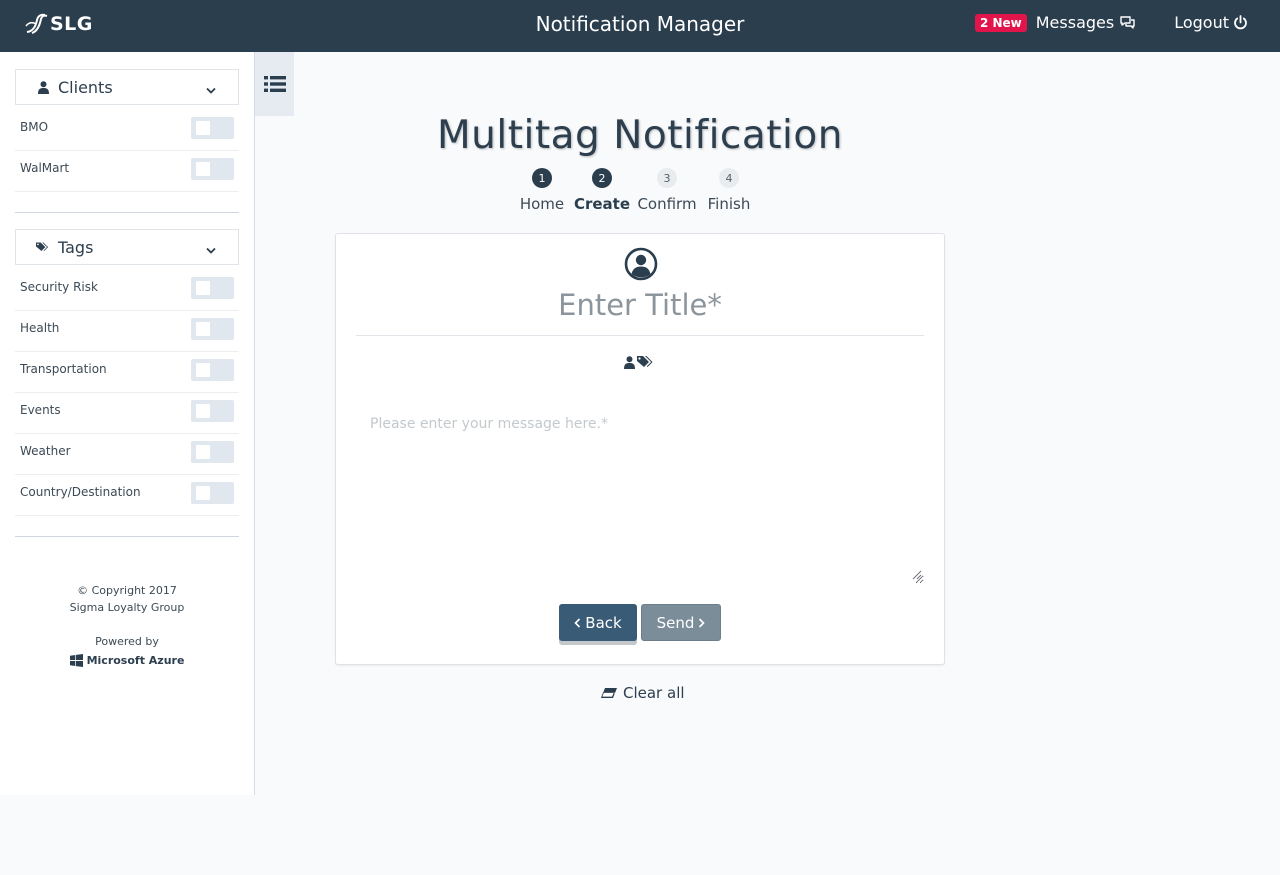 Image resolution: width=1280 pixels, height=875 pixels. I want to click on step-label: Home, so click(542, 204).